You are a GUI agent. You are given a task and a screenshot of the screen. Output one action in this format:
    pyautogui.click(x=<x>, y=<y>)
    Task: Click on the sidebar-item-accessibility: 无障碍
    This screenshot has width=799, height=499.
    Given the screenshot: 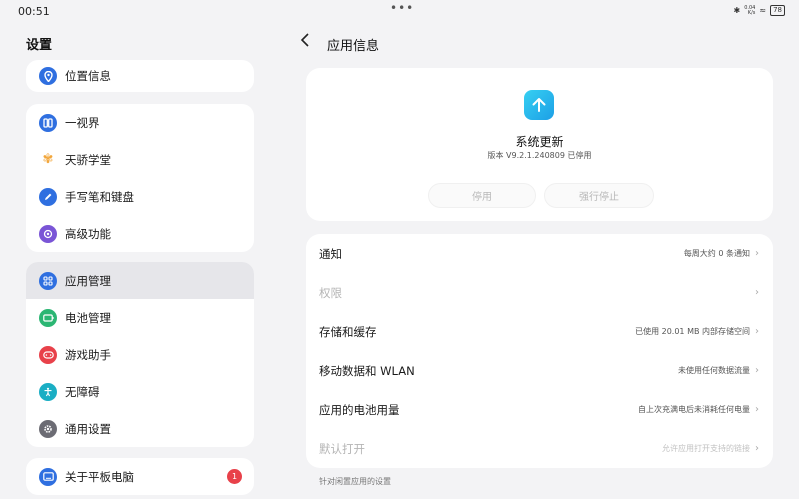 What is the action you would take?
    pyautogui.click(x=140, y=391)
    